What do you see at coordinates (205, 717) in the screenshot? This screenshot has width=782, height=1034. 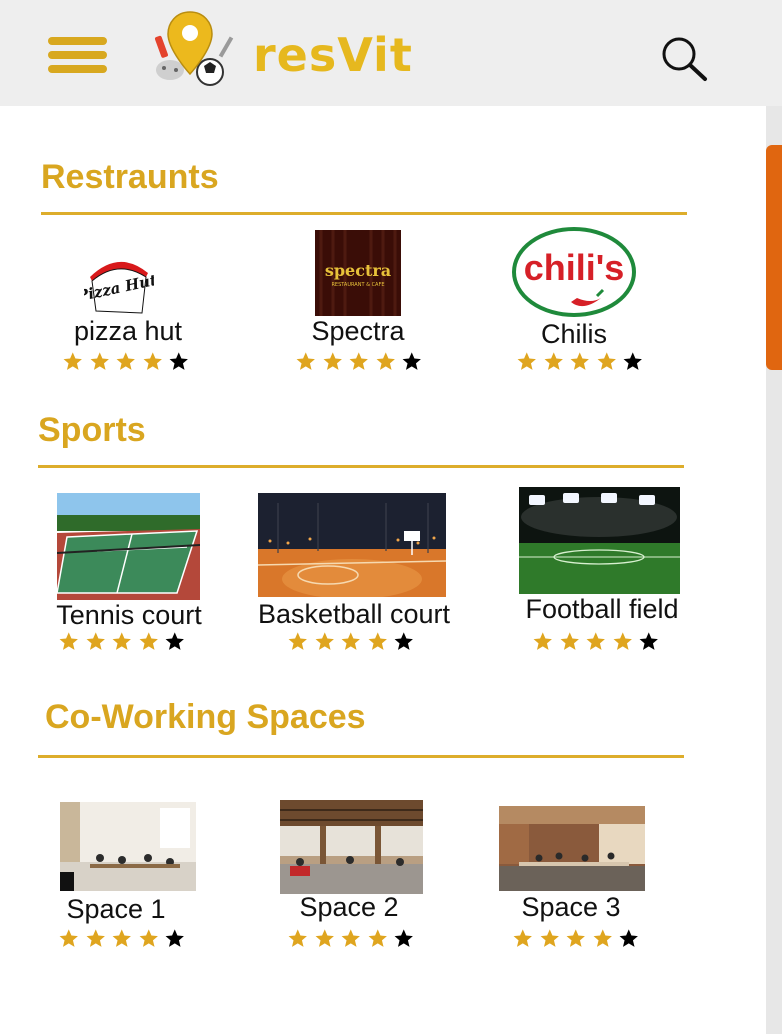 I see `section-title-coworking: Co-Working Spaces` at bounding box center [205, 717].